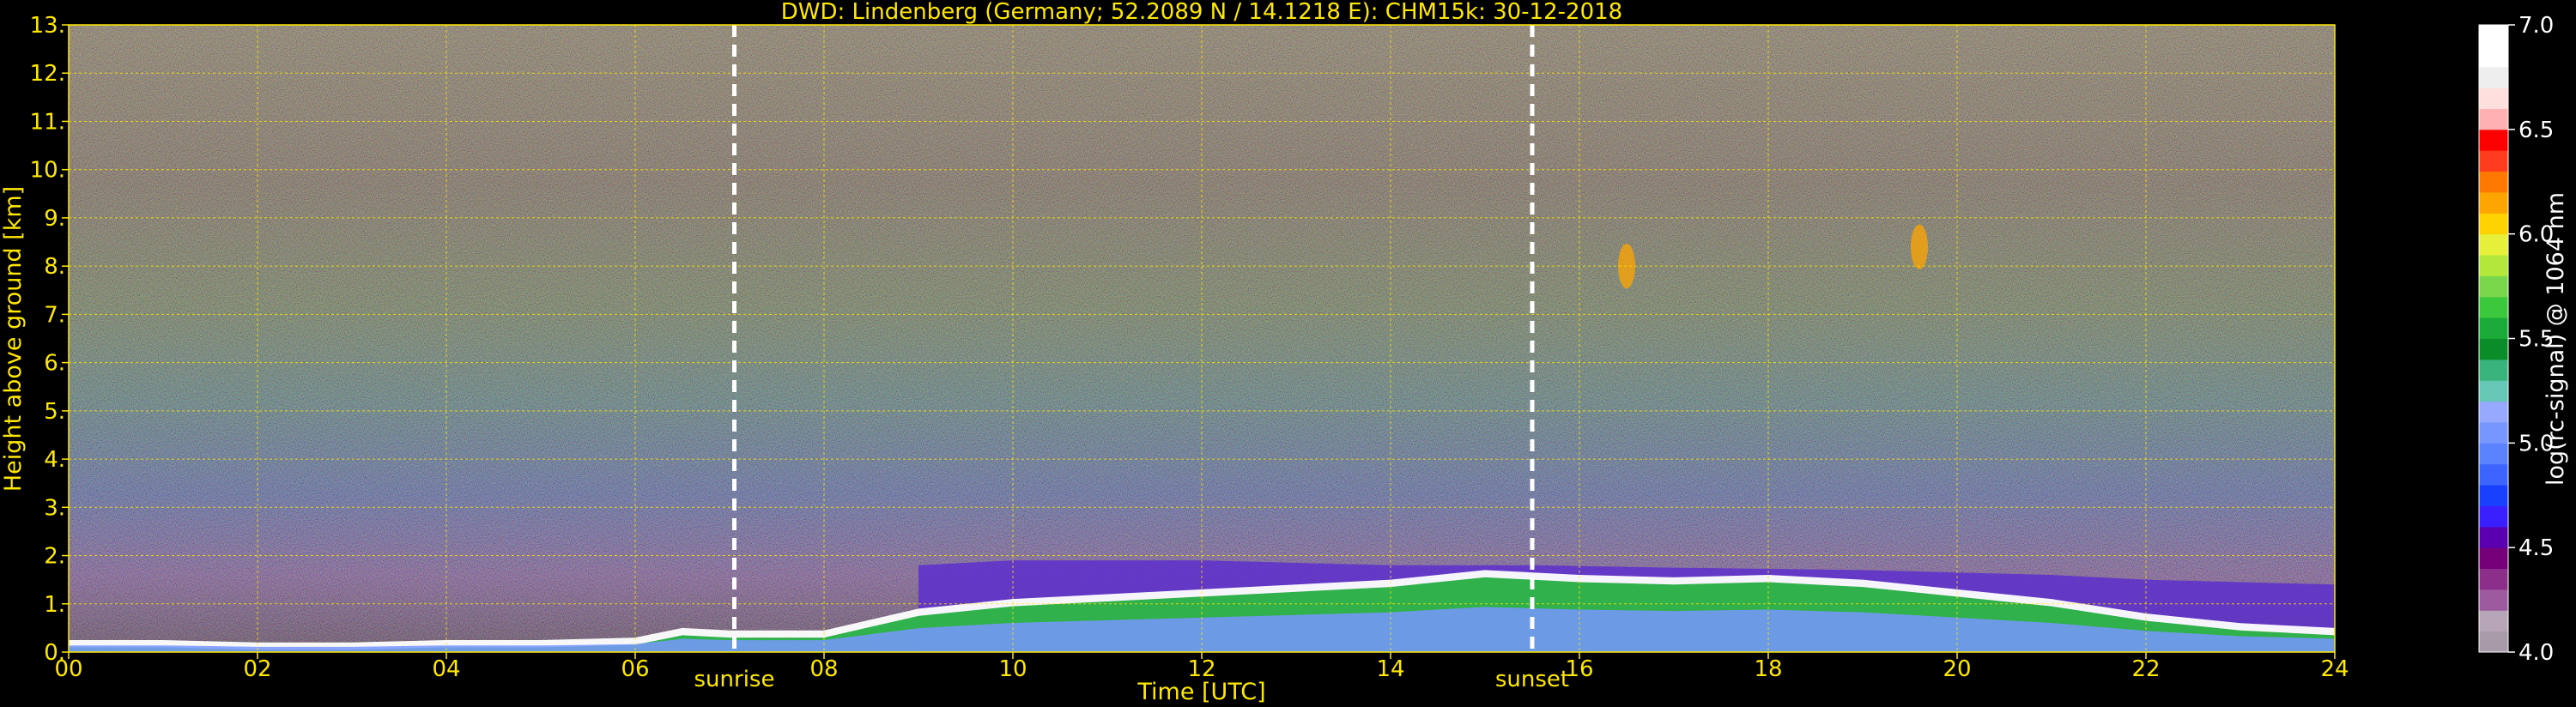 The width and height of the screenshot is (2576, 707). I want to click on x-tick-label: 16, so click(1579, 669).